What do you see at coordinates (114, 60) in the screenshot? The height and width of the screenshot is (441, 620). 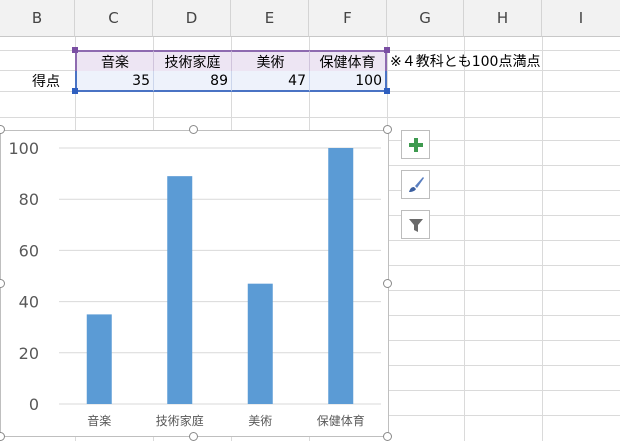 I see `table-header-cell: 音楽` at bounding box center [114, 60].